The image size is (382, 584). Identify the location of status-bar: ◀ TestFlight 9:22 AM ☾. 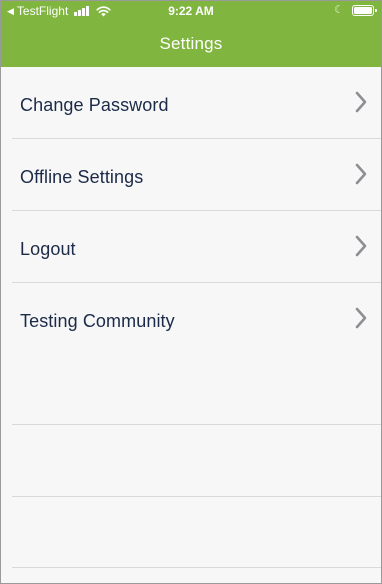
(191, 11).